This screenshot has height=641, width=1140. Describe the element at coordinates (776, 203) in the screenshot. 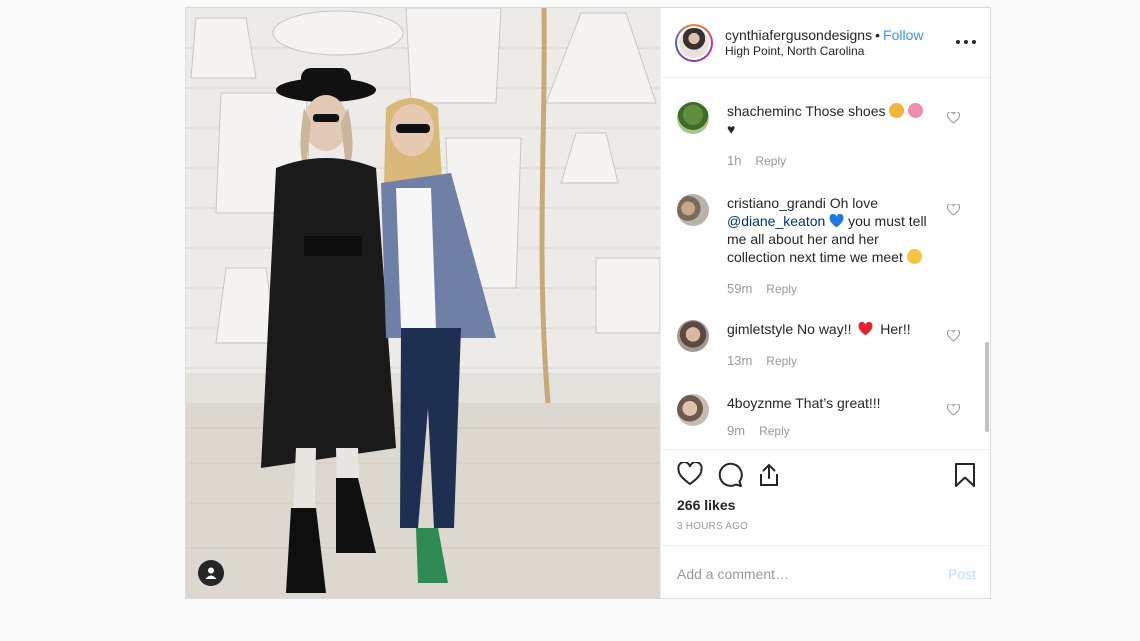

I see `comment-username: cristiano_grandi` at that location.